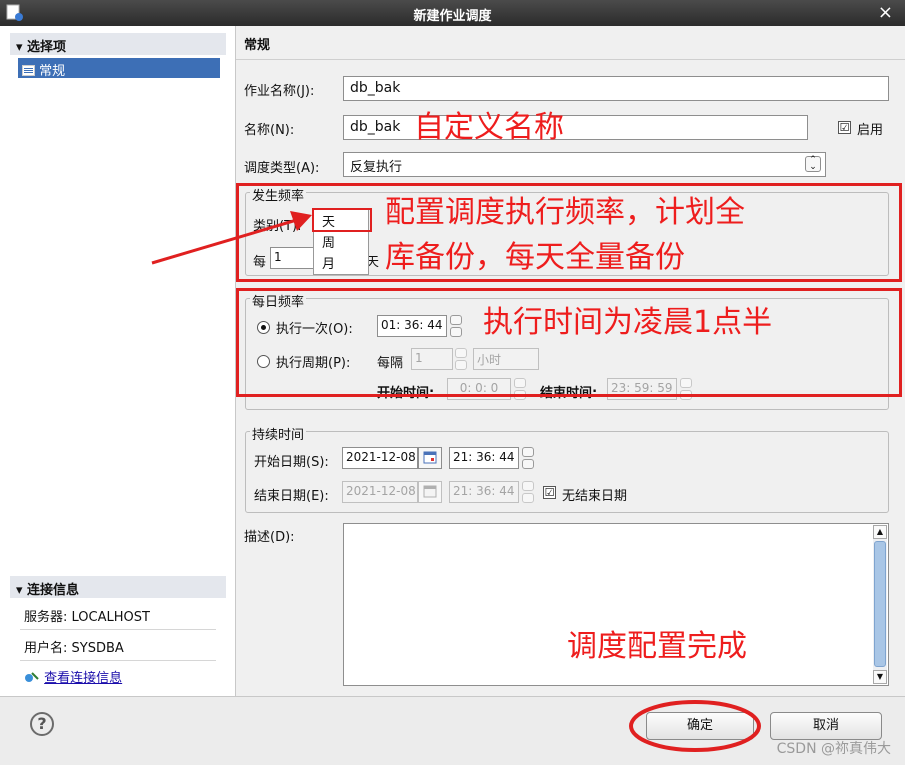 The height and width of the screenshot is (765, 905). Describe the element at coordinates (279, 91) in the screenshot. I see `job-name-label: 作业名称(J):` at that location.